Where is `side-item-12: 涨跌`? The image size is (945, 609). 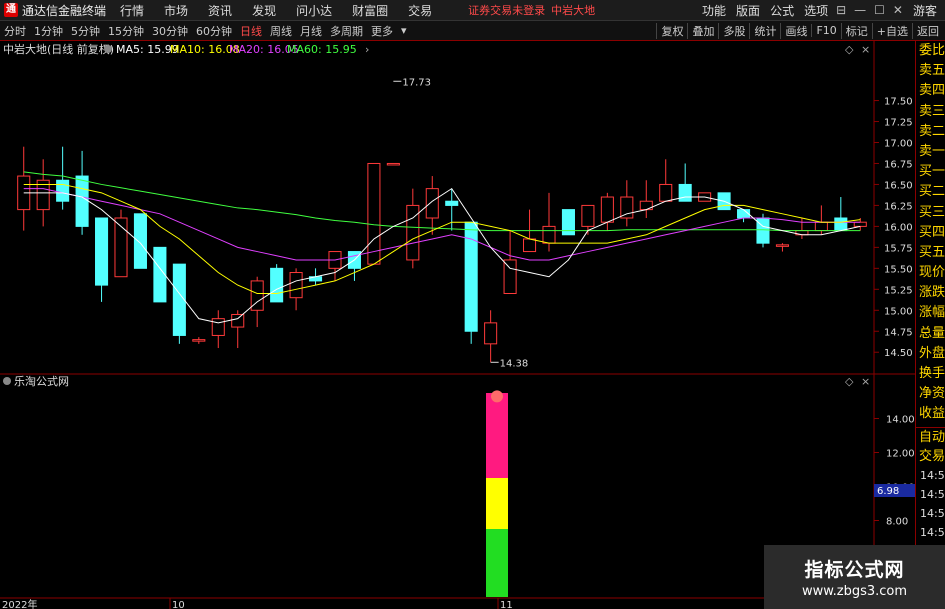
side-item-12: 涨跌 is located at coordinates (930, 293).